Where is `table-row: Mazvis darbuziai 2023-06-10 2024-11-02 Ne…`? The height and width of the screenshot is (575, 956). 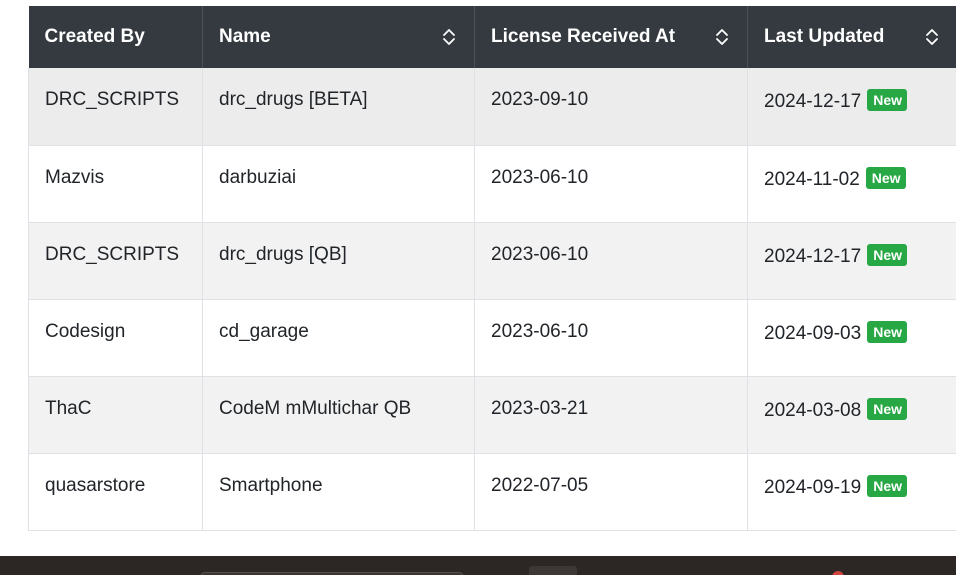
table-row: Mazvis darbuziai 2023-06-10 2024-11-02 Ne… is located at coordinates (492, 184).